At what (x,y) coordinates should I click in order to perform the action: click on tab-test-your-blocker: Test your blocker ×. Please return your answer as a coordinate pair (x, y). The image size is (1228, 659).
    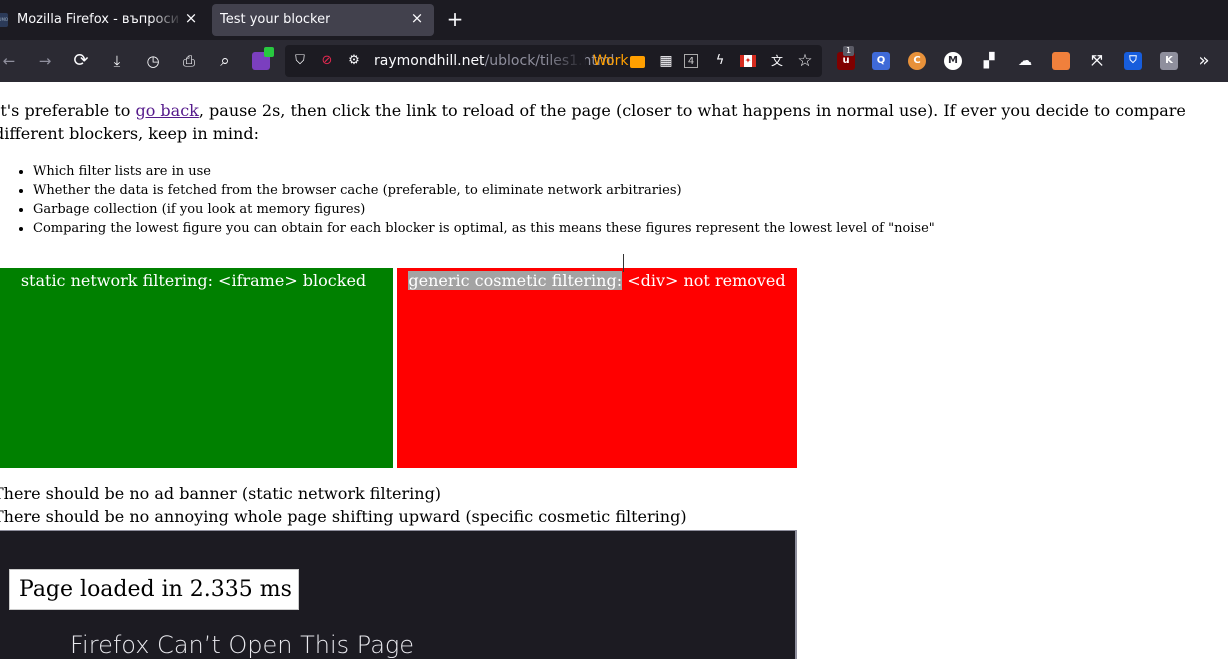
    Looking at the image, I should click on (323, 20).